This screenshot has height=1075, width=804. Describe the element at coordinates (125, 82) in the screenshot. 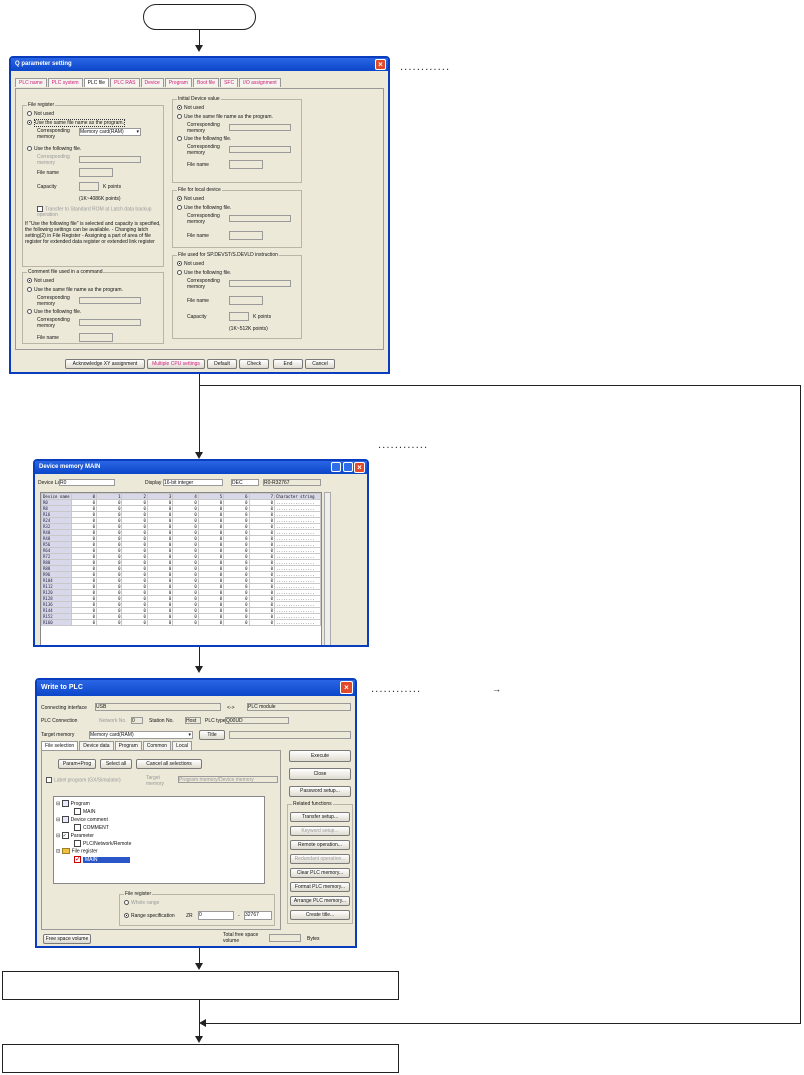

I see `tab-plc-ras: PLC RAS` at that location.